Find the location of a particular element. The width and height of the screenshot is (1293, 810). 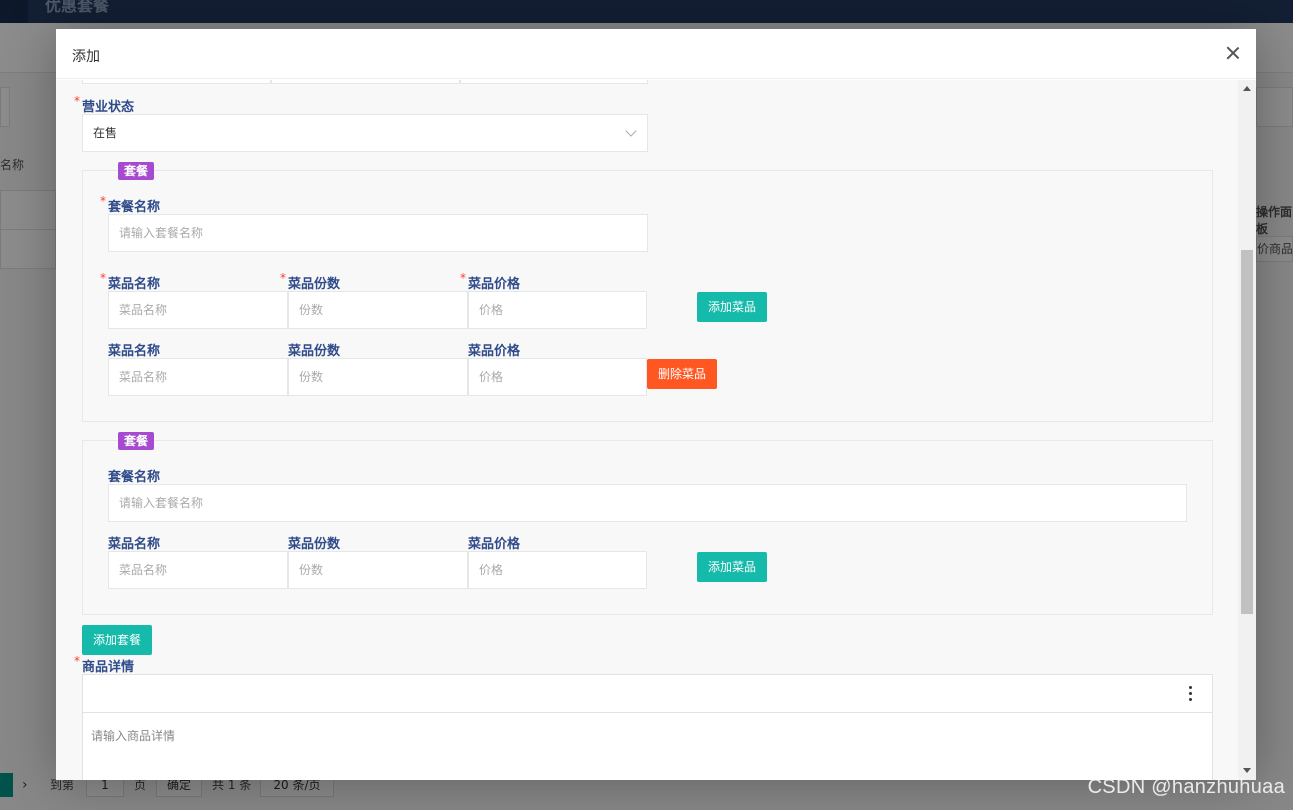

close-icon is located at coordinates (1233, 53).